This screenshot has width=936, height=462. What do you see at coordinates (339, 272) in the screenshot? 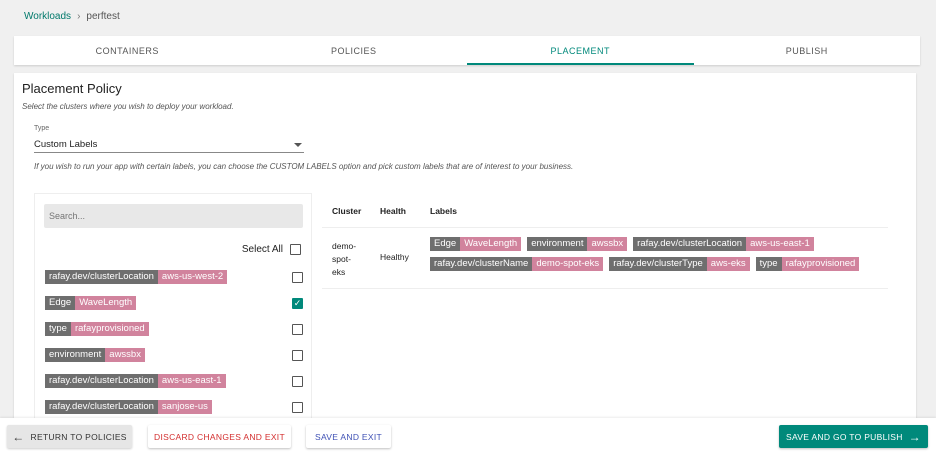
I see `cluster-name-line: eks` at bounding box center [339, 272].